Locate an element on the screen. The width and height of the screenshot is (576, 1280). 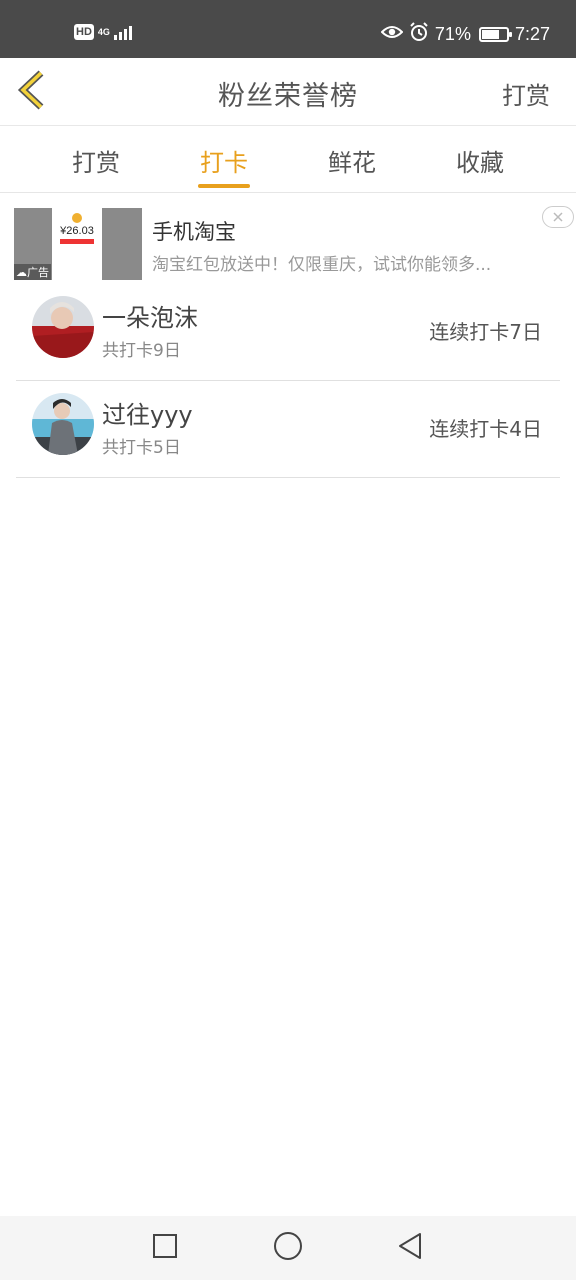
battery-level-fill is located at coordinates (490, 34).